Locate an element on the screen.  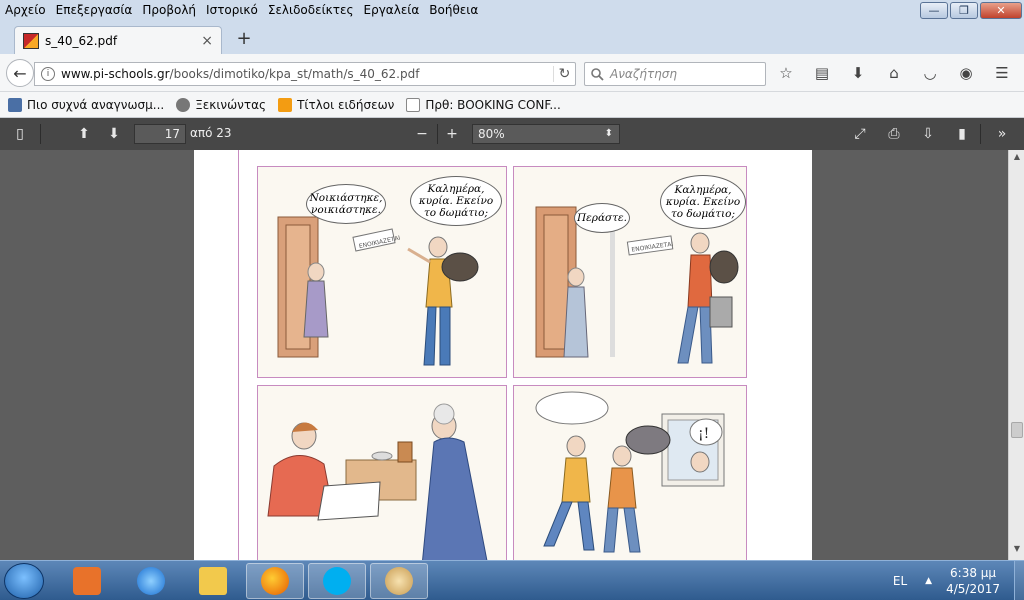
scroll-thumb is located at coordinates (1017, 430).